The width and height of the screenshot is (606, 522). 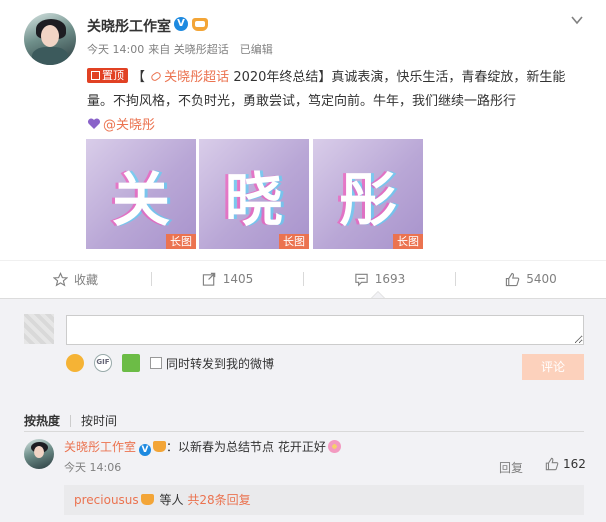 I want to click on author-avatar, so click(x=50, y=39).